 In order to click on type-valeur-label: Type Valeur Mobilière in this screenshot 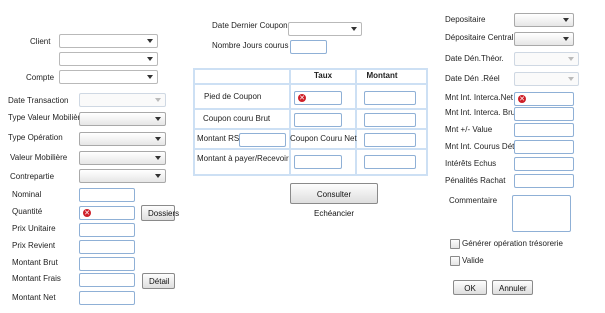, I will do `click(46, 117)`.